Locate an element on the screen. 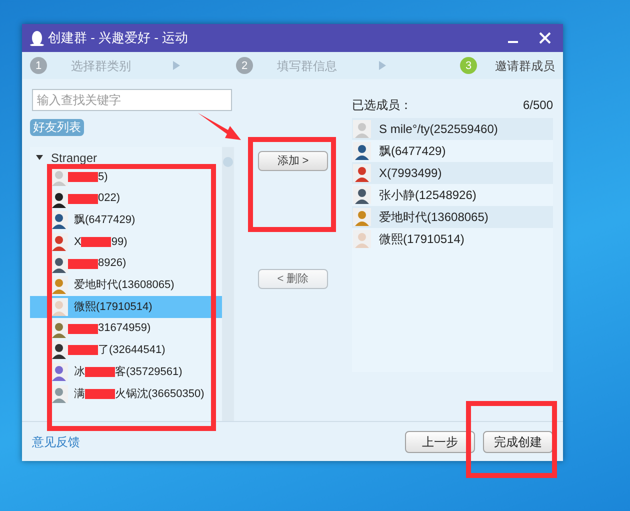 This screenshot has width=630, height=511. delete-button: < 删除 is located at coordinates (293, 279).